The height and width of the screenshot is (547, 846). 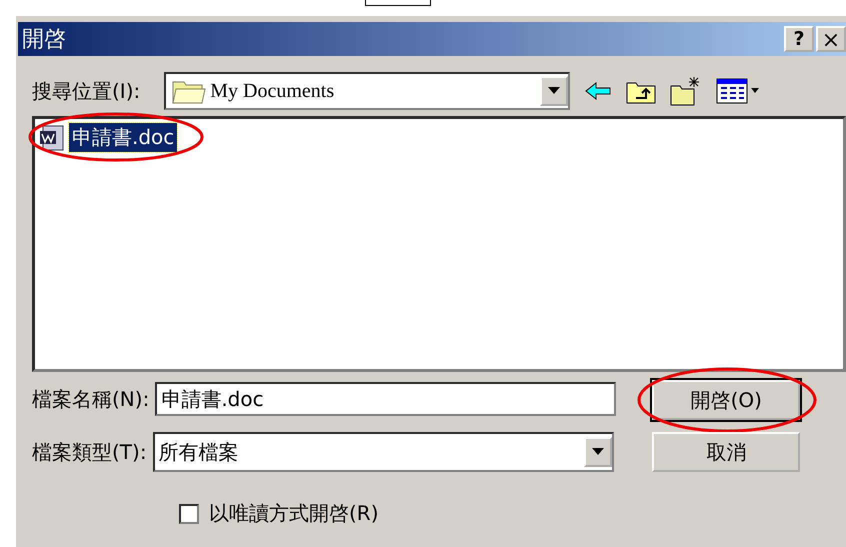 I want to click on close-button: ×, so click(x=831, y=39).